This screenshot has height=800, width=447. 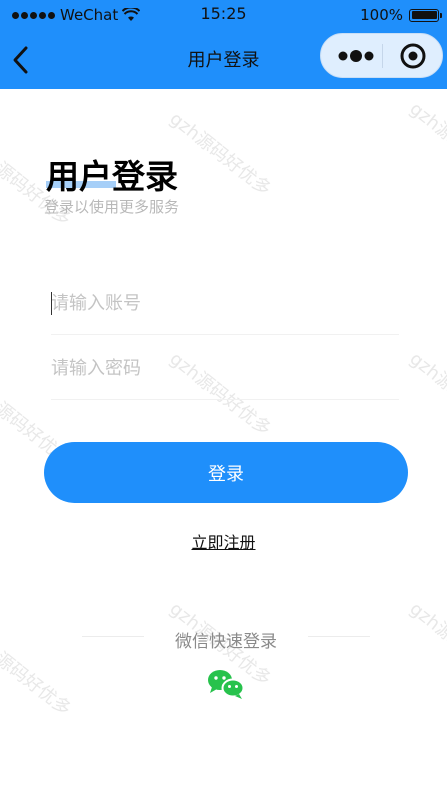 I want to click on wechat-login-button, so click(x=226, y=684).